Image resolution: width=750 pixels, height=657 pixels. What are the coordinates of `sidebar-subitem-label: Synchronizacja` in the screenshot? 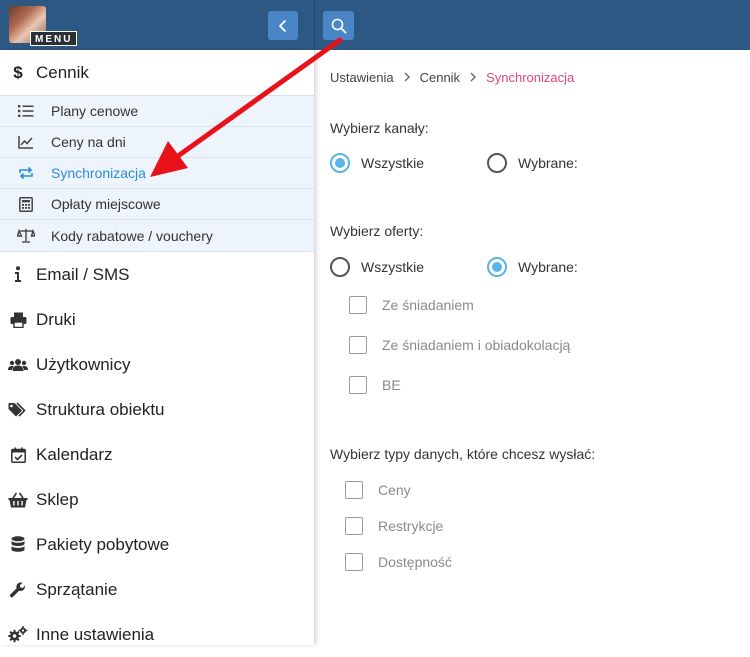 It's located at (98, 173).